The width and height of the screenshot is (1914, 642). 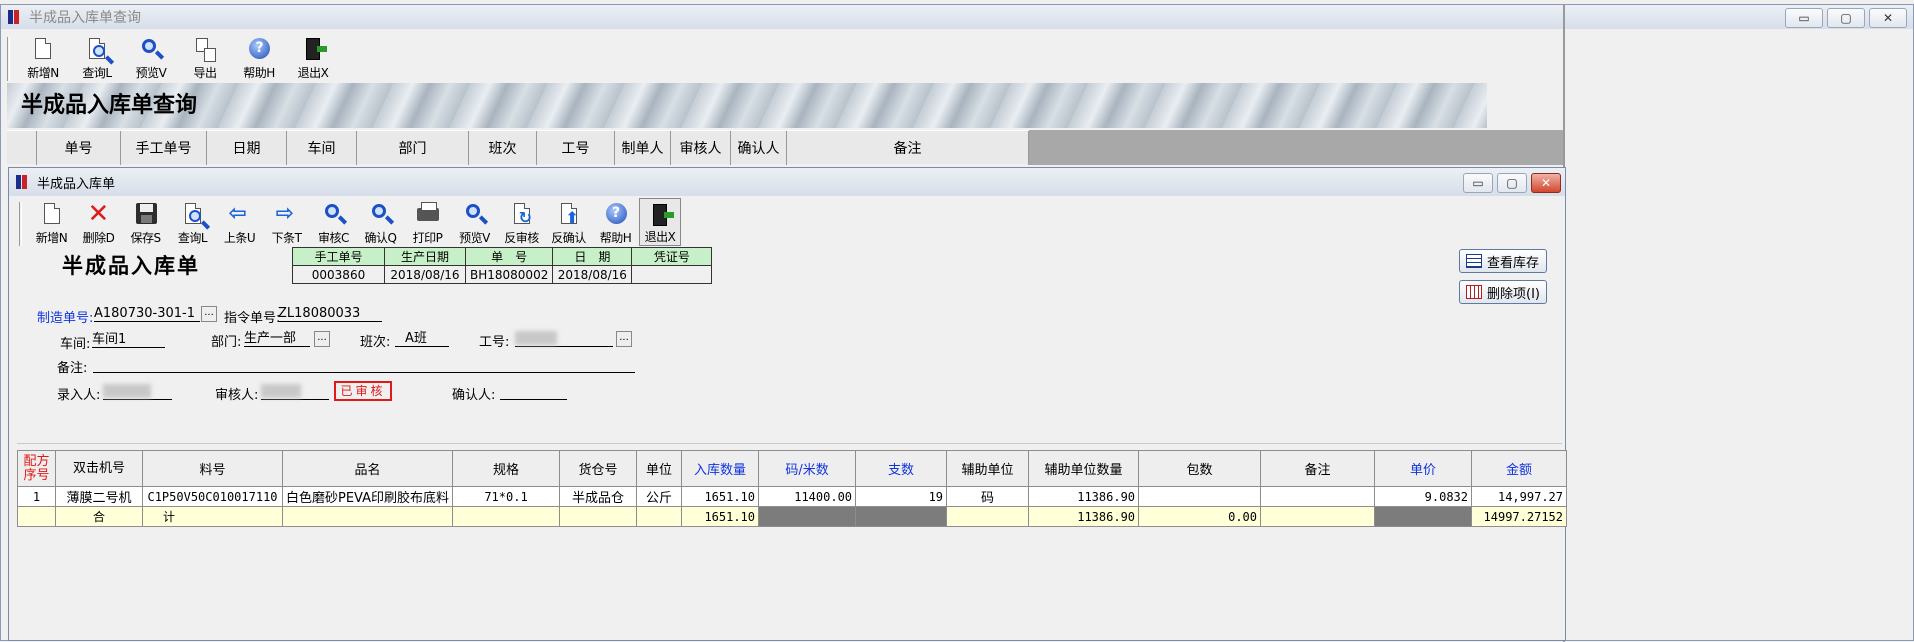 What do you see at coordinates (75, 344) in the screenshot?
I see `workshop-label: 车间:` at bounding box center [75, 344].